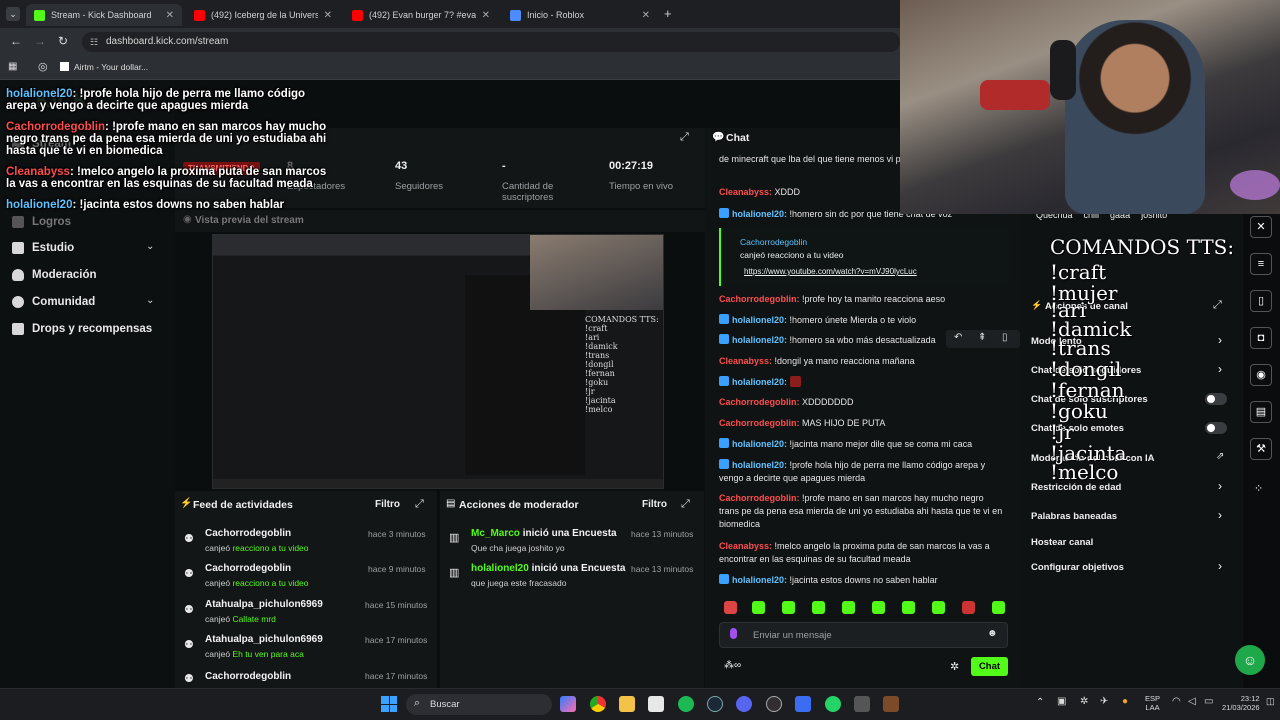  I want to click on globe-icon: ◎, so click(43, 66).